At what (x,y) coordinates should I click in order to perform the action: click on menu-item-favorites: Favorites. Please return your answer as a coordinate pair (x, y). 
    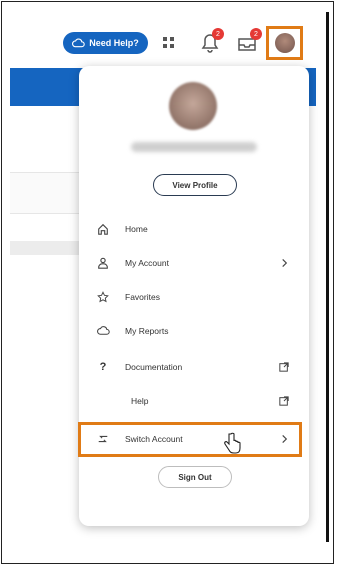
    Looking at the image, I should click on (194, 297).